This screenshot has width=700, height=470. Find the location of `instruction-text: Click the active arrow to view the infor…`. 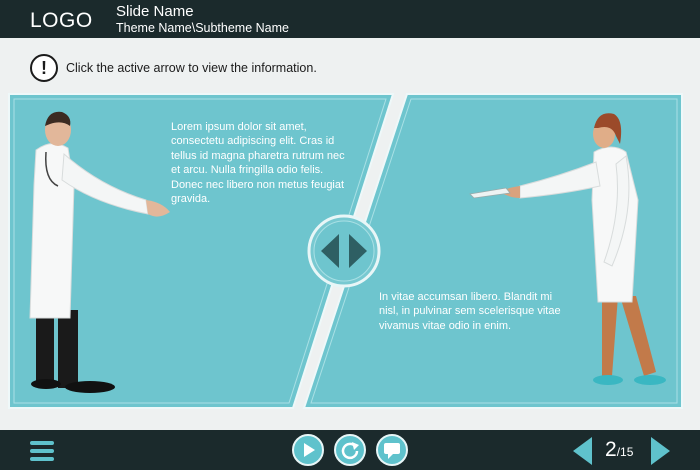

instruction-text: Click the active arrow to view the infor… is located at coordinates (191, 68).